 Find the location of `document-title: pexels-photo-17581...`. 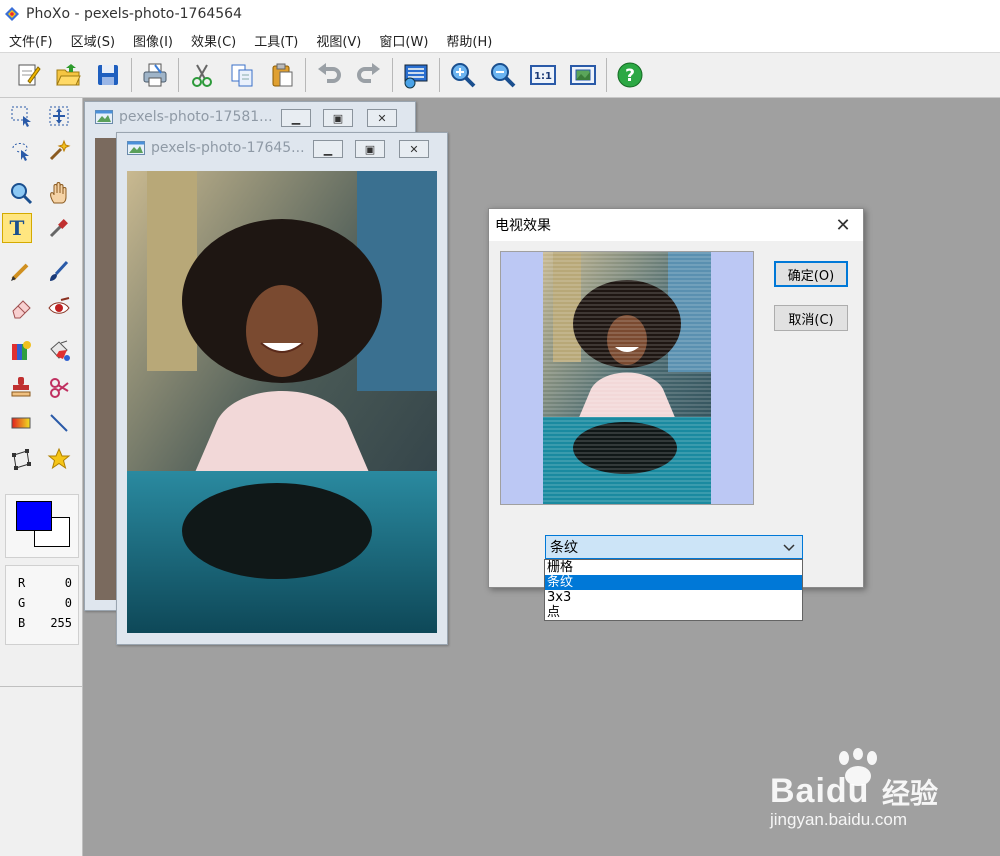

document-title: pexels-photo-17581... is located at coordinates (196, 117).